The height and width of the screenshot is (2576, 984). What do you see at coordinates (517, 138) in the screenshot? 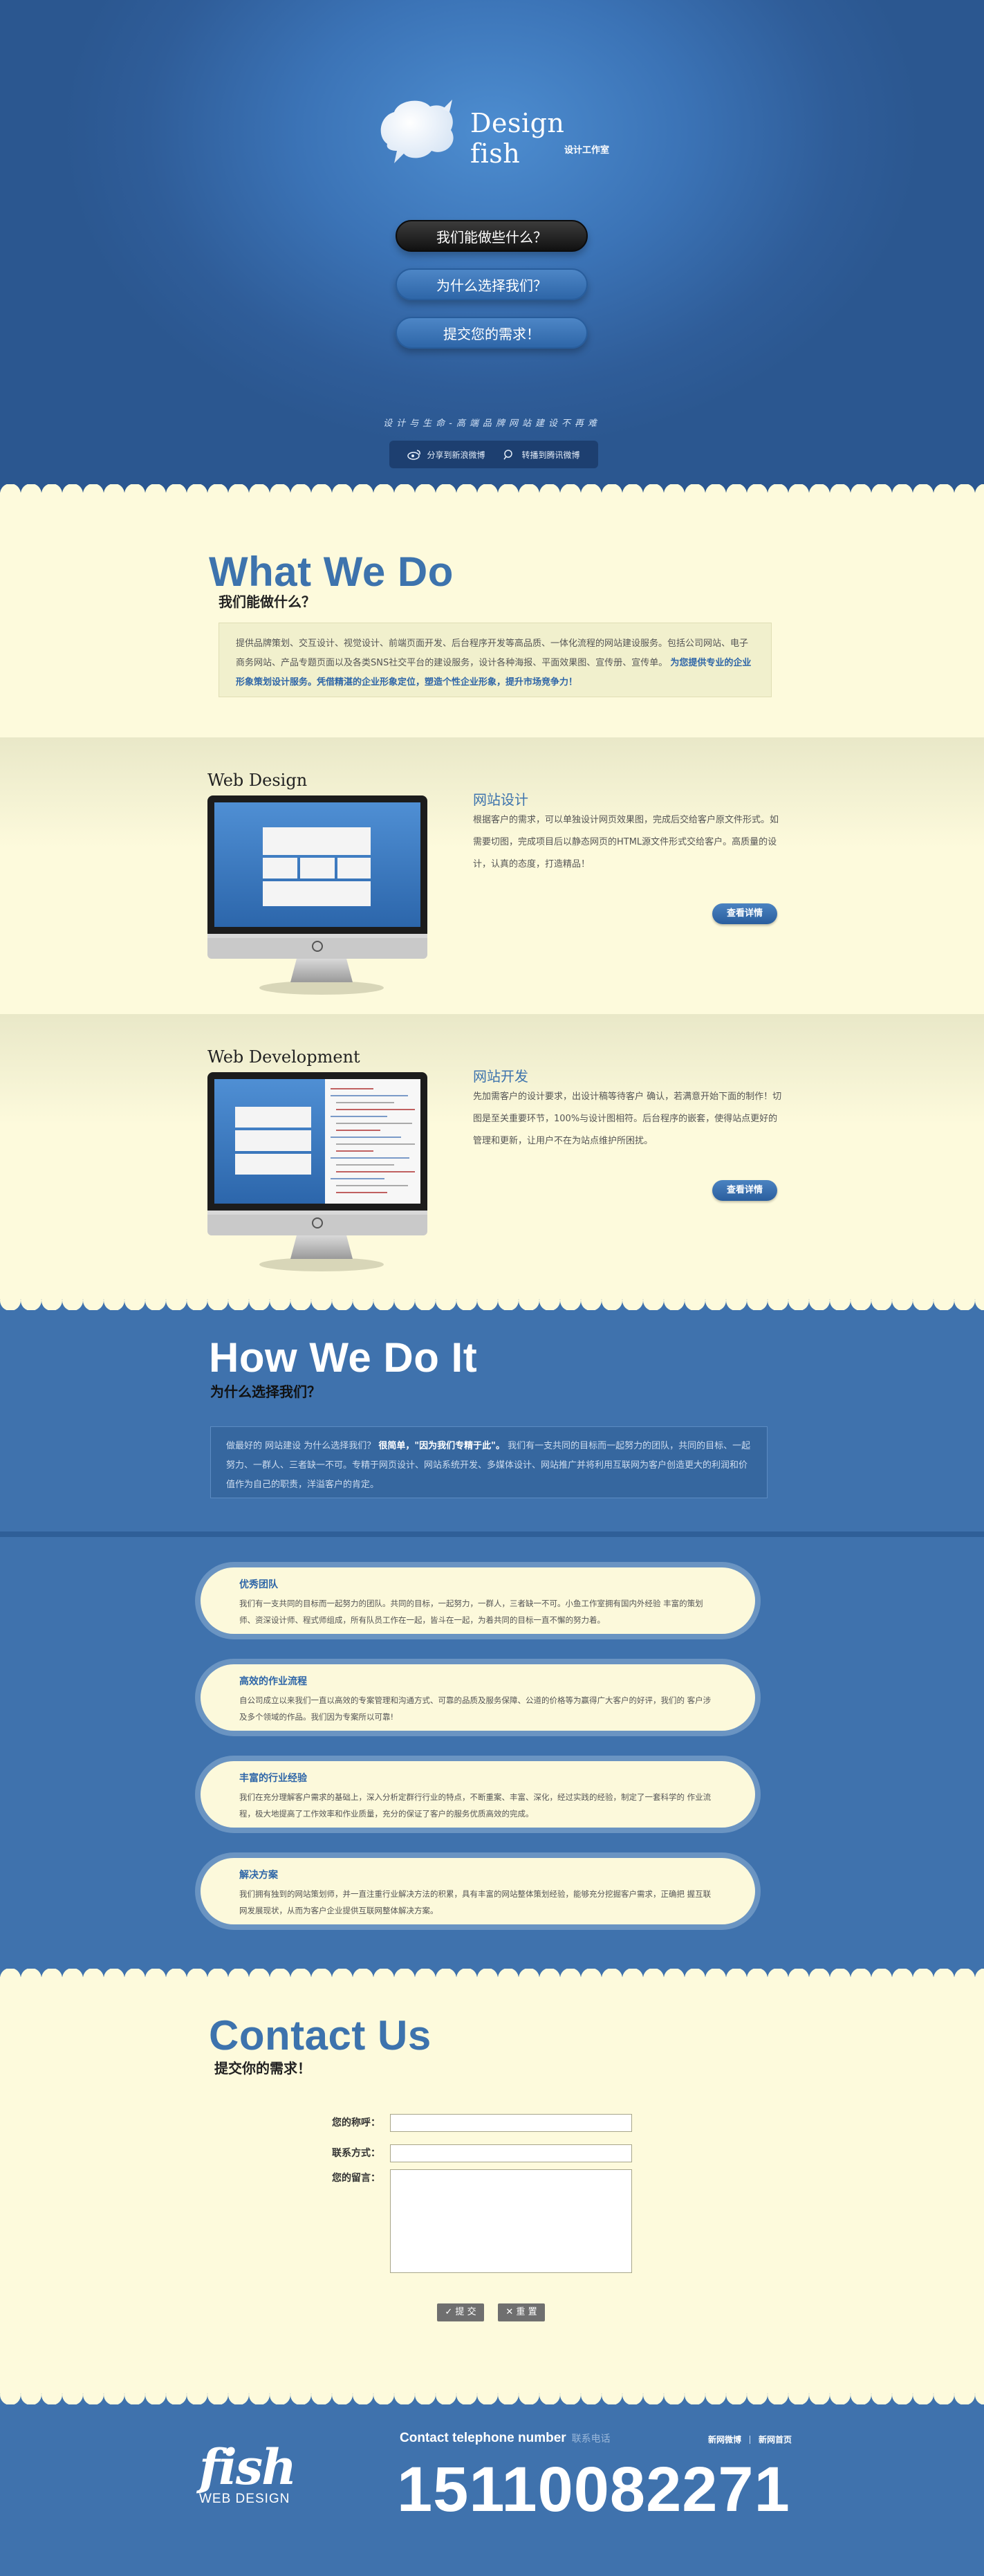
I see `logo-title: Design fish` at bounding box center [517, 138].